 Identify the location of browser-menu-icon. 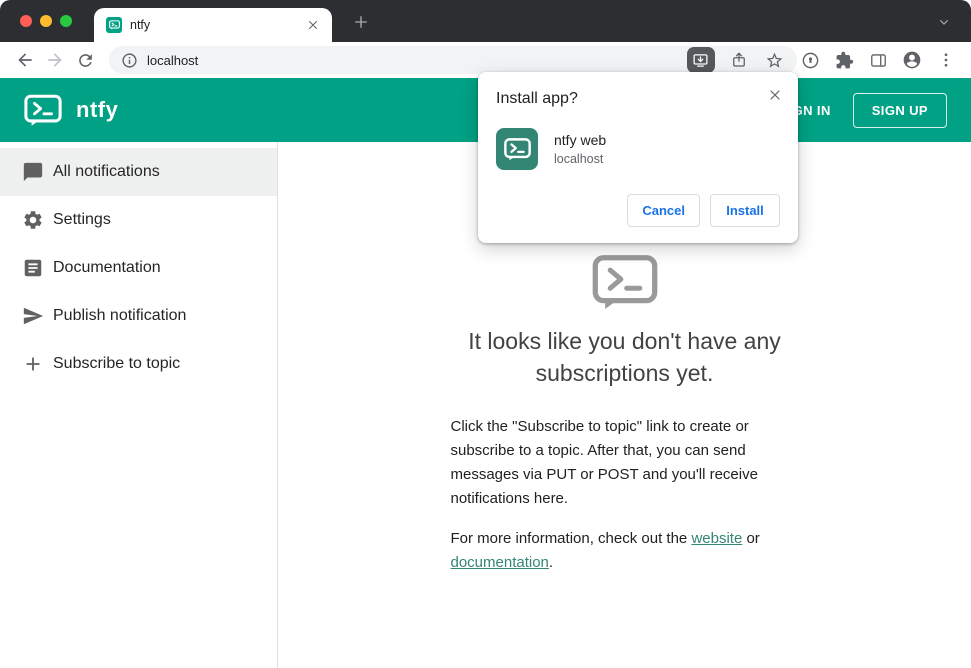
(946, 60).